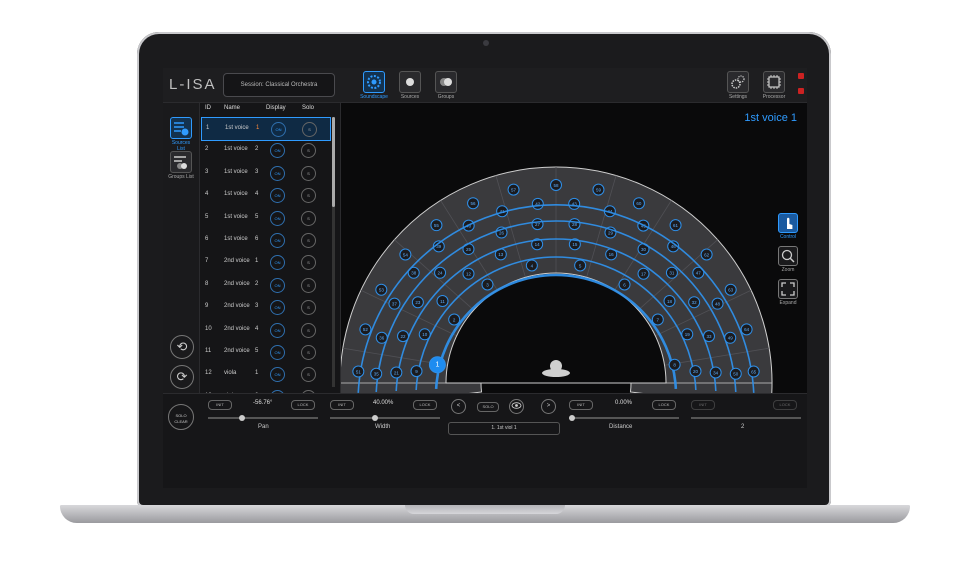 This screenshot has height=573, width=970. Describe the element at coordinates (753, 371) in the screenshot. I see `source-node: 65` at that location.